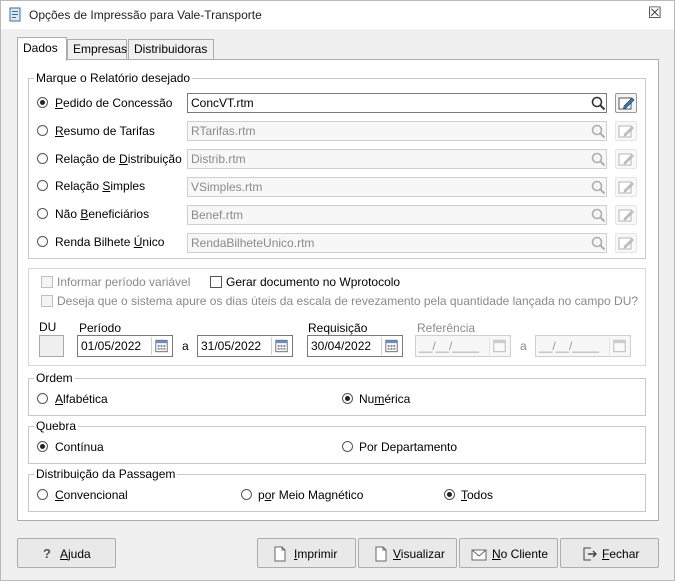  Describe the element at coordinates (397, 103) in the screenshot. I see `report-file-concessao: ConcVT.rtm` at that location.